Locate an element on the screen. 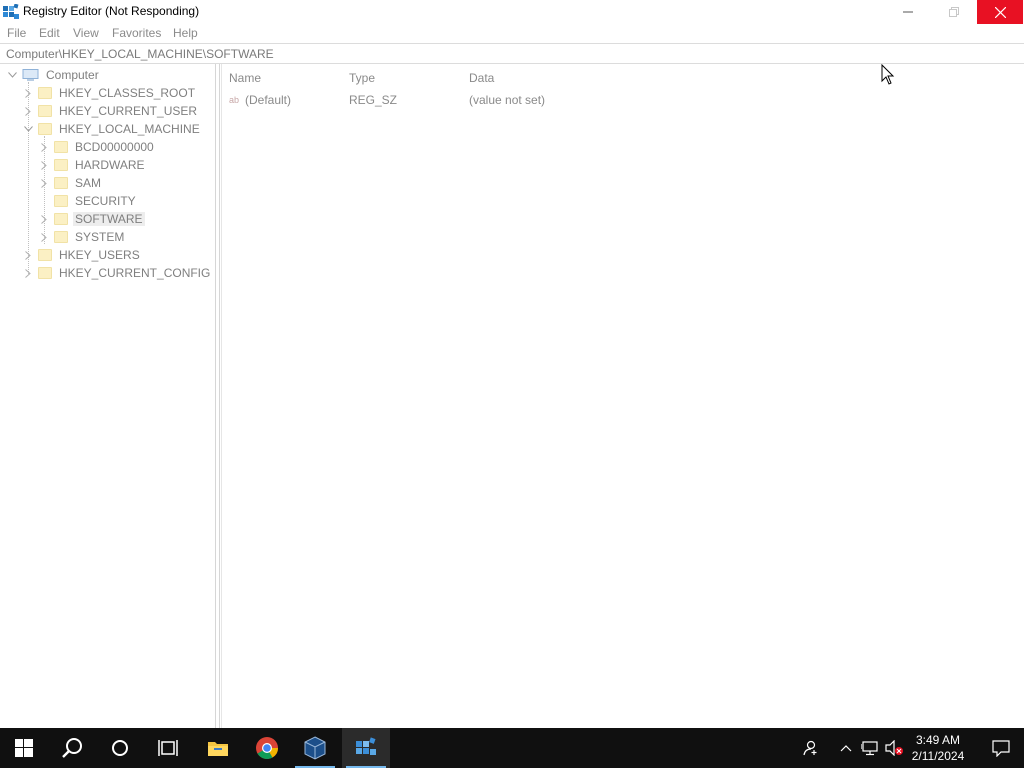 This screenshot has width=1024, height=768. task-view-icon is located at coordinates (168, 748).